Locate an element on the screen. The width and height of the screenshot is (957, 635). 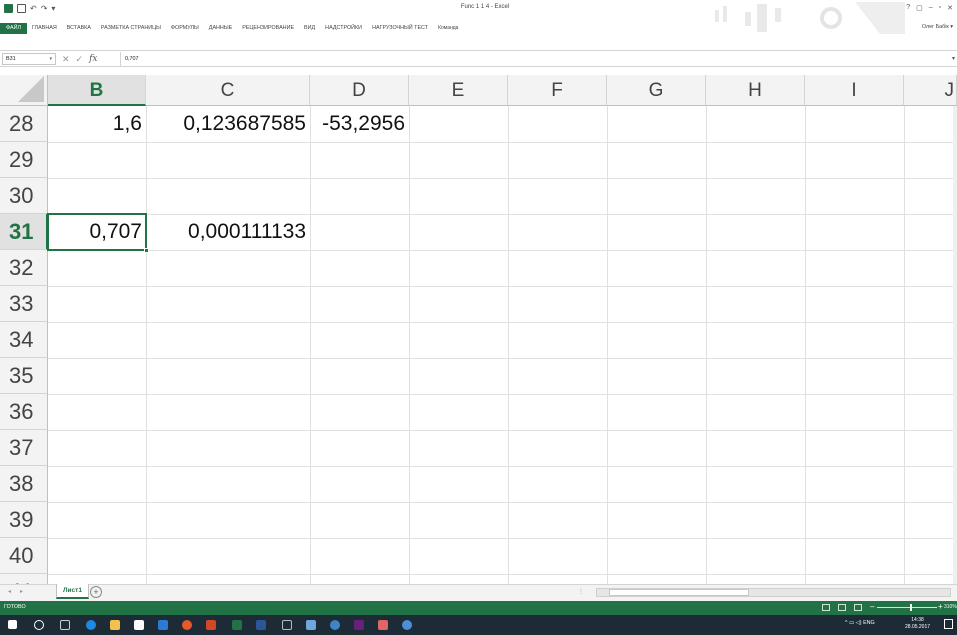
expand-formula-bar-icon: ▾ is located at coordinates (953, 58).